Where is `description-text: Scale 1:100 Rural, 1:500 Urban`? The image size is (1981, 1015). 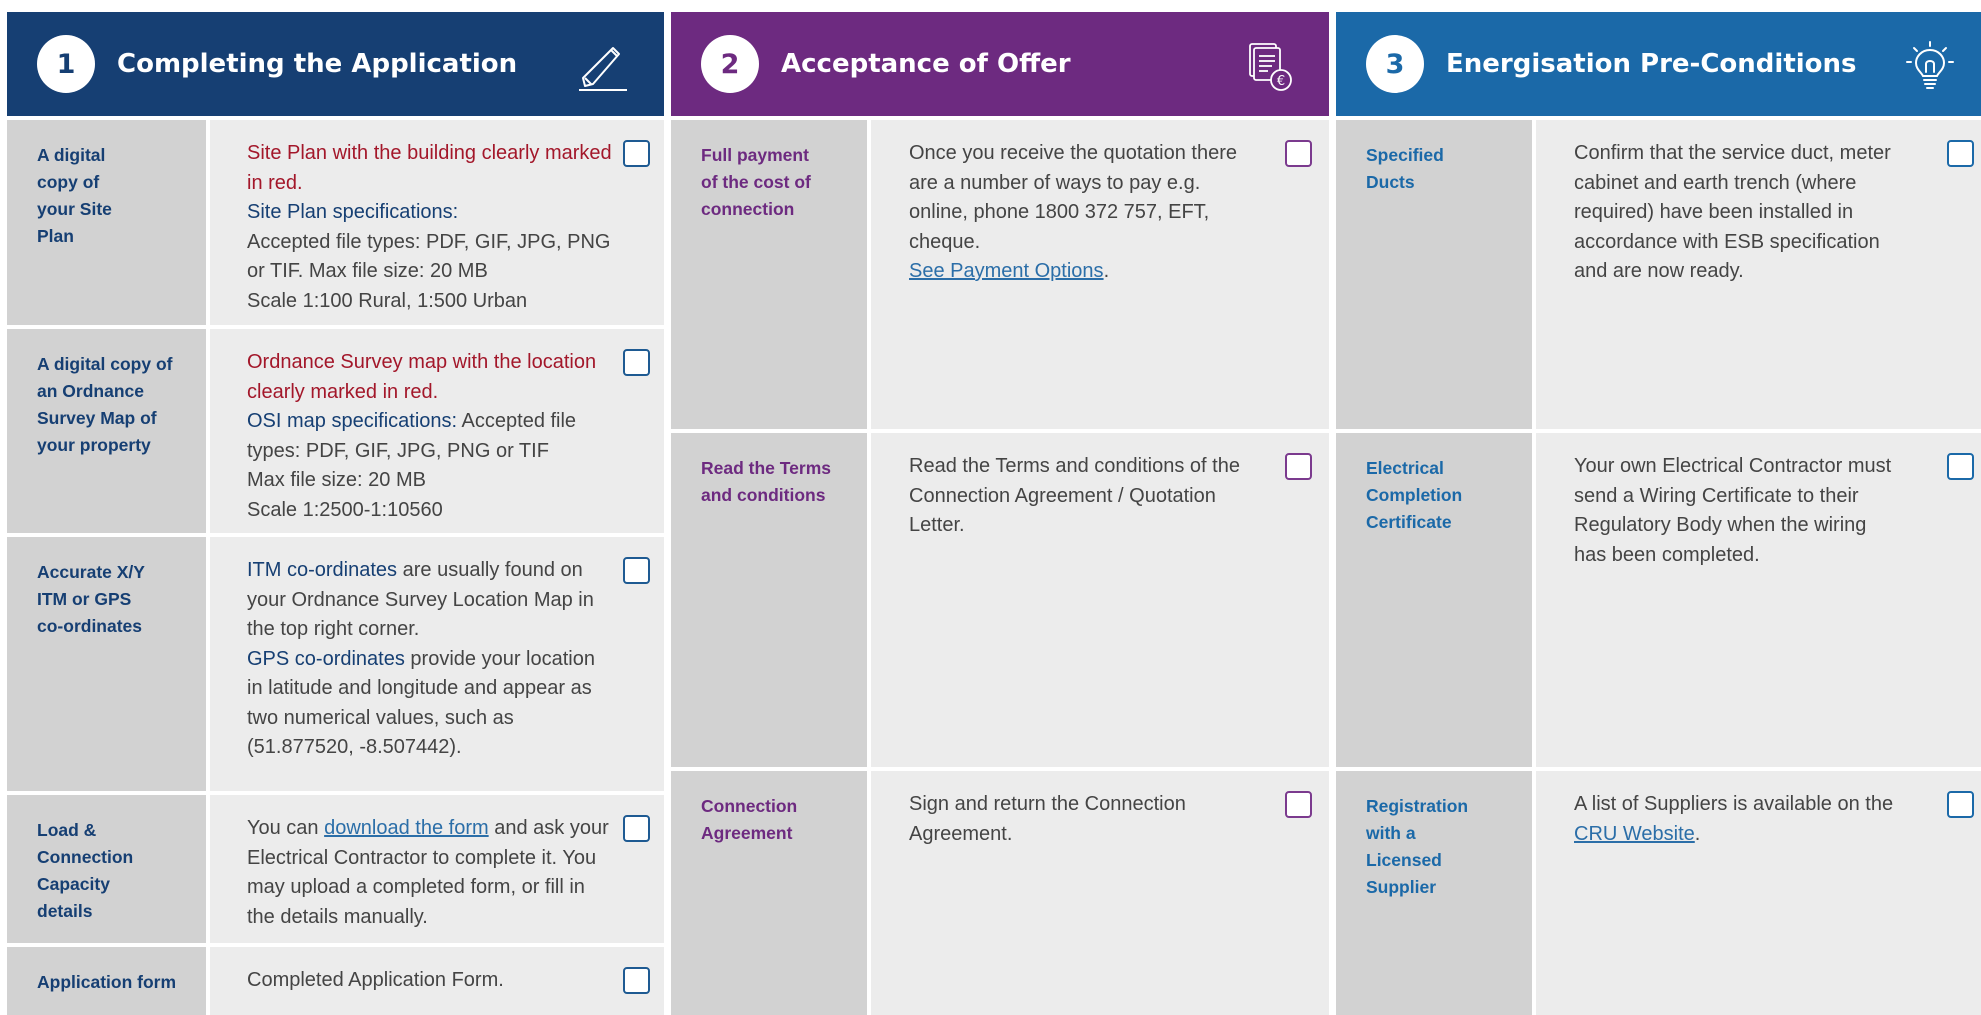
description-text: Scale 1:100 Rural, 1:500 Urban is located at coordinates (387, 300).